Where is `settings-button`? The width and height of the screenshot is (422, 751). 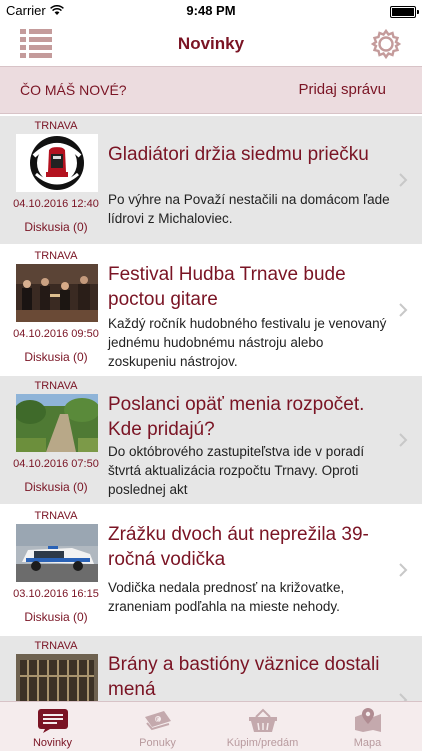
settings-button is located at coordinates (386, 44).